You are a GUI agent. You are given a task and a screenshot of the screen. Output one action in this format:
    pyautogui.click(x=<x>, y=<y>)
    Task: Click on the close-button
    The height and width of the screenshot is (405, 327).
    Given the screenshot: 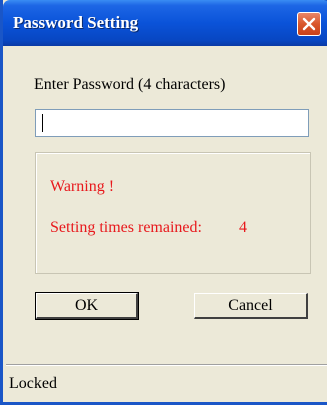 What is the action you would take?
    pyautogui.click(x=309, y=24)
    